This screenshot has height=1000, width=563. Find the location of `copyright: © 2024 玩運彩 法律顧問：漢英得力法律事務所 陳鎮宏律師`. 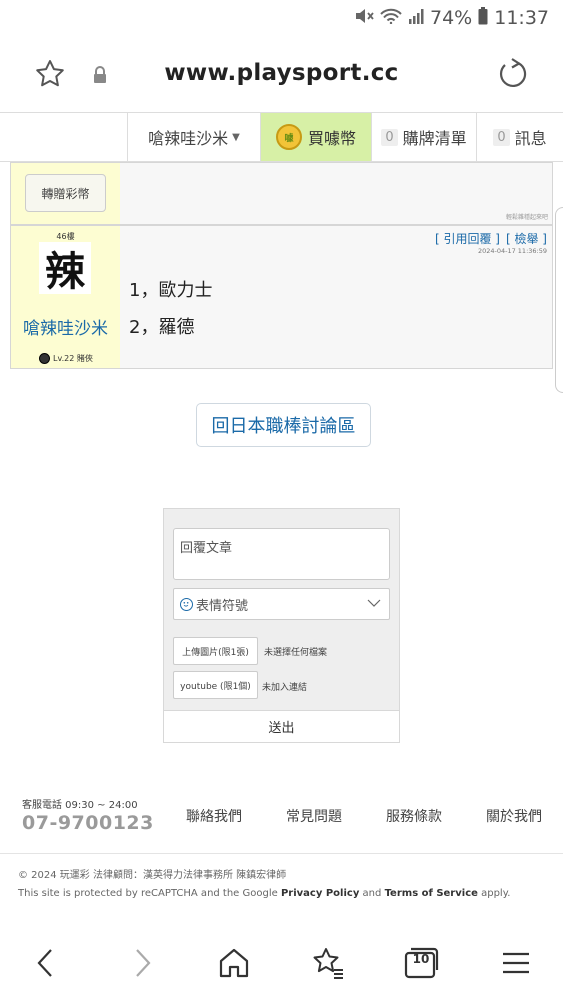

copyright: © 2024 玩運彩 法律顧問：漢英得力法律事務所 陳鎮宏律師 is located at coordinates (152, 875).